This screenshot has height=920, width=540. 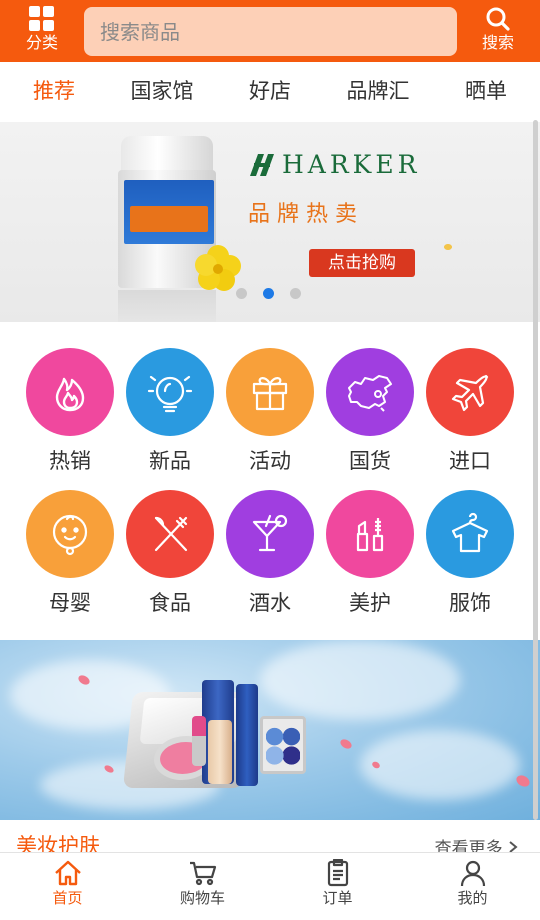 I want to click on tab-bar: 推荐 国家馆 好店 品牌汇 晒单, so click(x=270, y=92).